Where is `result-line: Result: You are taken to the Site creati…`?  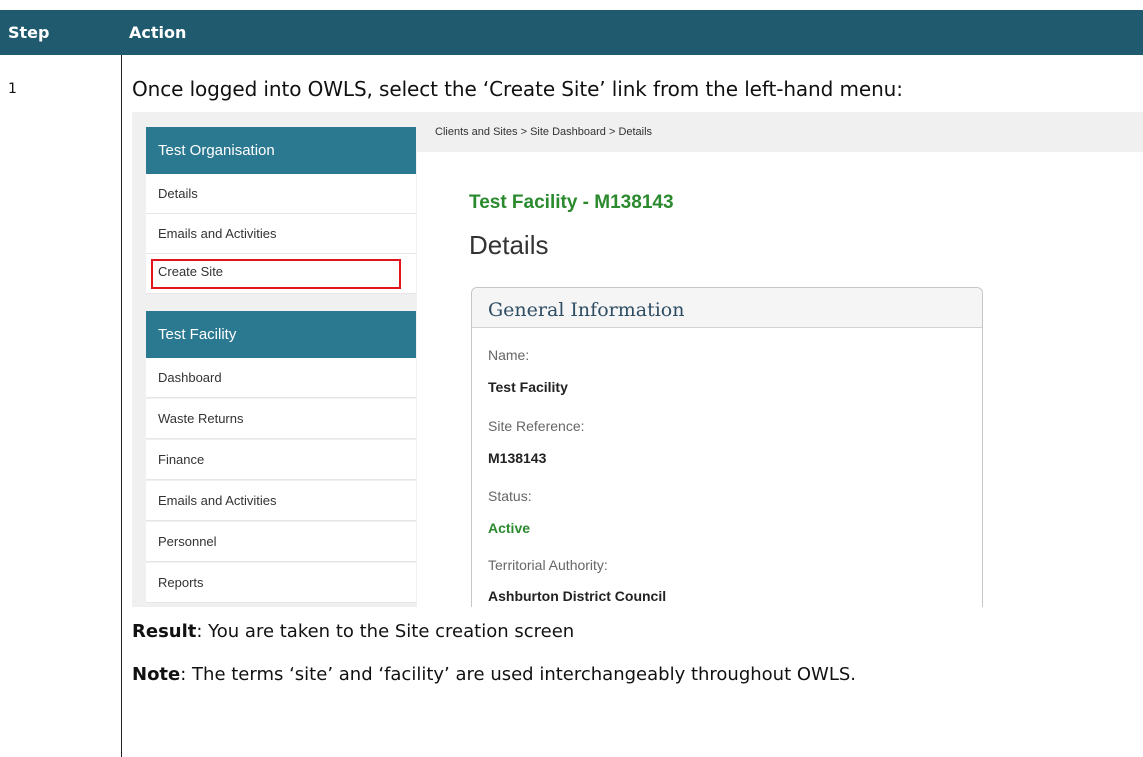 result-line: Result: You are taken to the Site creati… is located at coordinates (353, 631).